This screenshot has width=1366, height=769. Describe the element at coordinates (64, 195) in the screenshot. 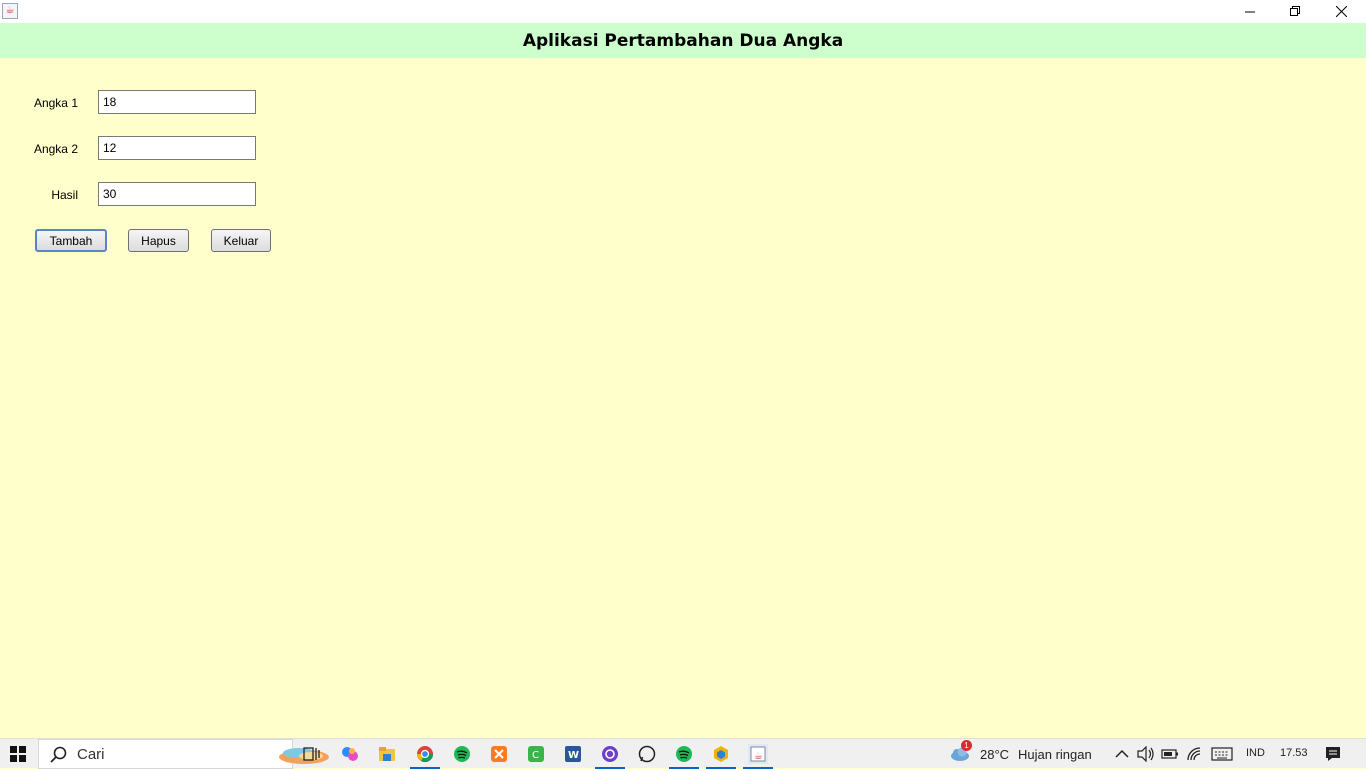

I see `hasil-label: Hasil` at that location.